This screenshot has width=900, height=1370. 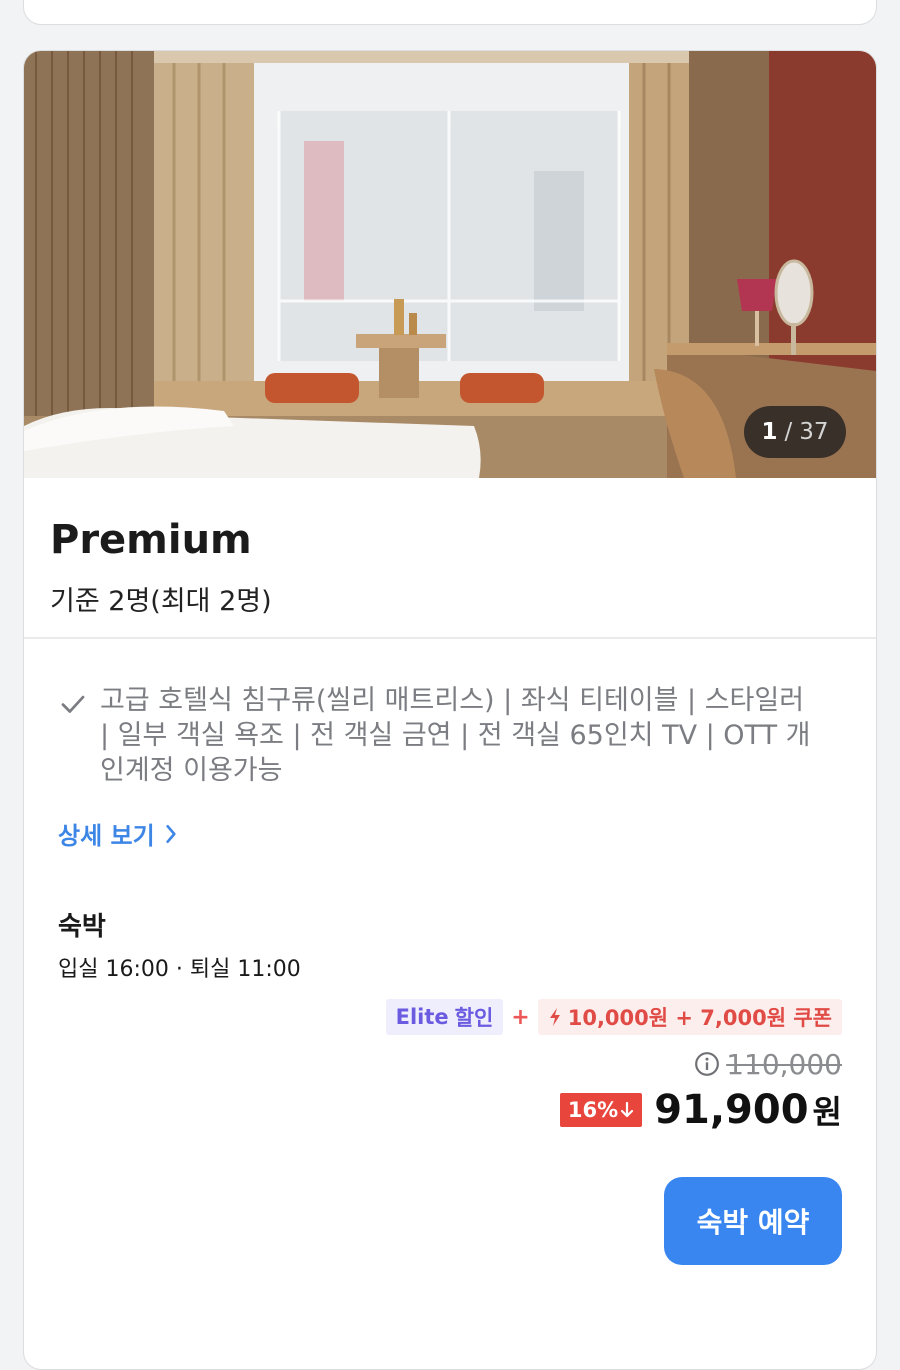 What do you see at coordinates (106, 836) in the screenshot?
I see `detail-link-label: 상세 보기` at bounding box center [106, 836].